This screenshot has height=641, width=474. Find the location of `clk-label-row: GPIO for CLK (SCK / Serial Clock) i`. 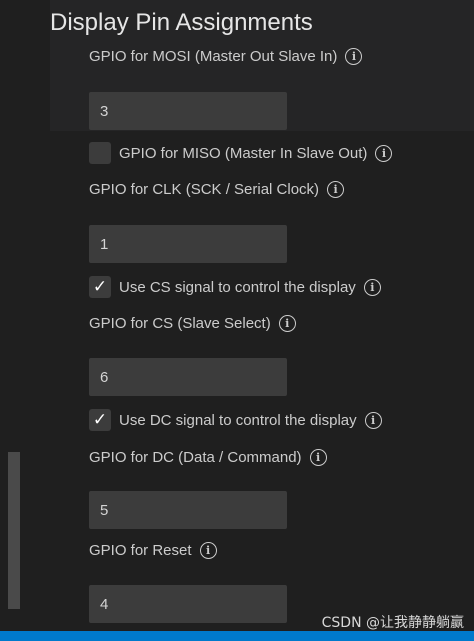

clk-label-row: GPIO for CLK (SCK / Serial Clock) i is located at coordinates (217, 189).